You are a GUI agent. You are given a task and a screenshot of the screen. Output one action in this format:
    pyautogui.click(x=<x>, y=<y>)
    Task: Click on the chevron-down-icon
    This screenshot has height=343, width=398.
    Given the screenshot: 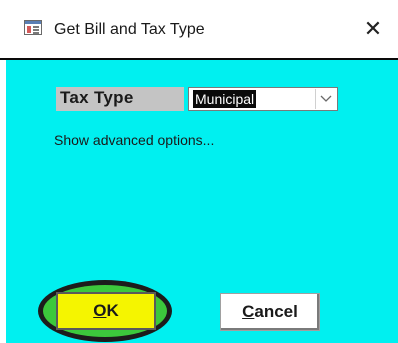 What is the action you would take?
    pyautogui.click(x=326, y=98)
    